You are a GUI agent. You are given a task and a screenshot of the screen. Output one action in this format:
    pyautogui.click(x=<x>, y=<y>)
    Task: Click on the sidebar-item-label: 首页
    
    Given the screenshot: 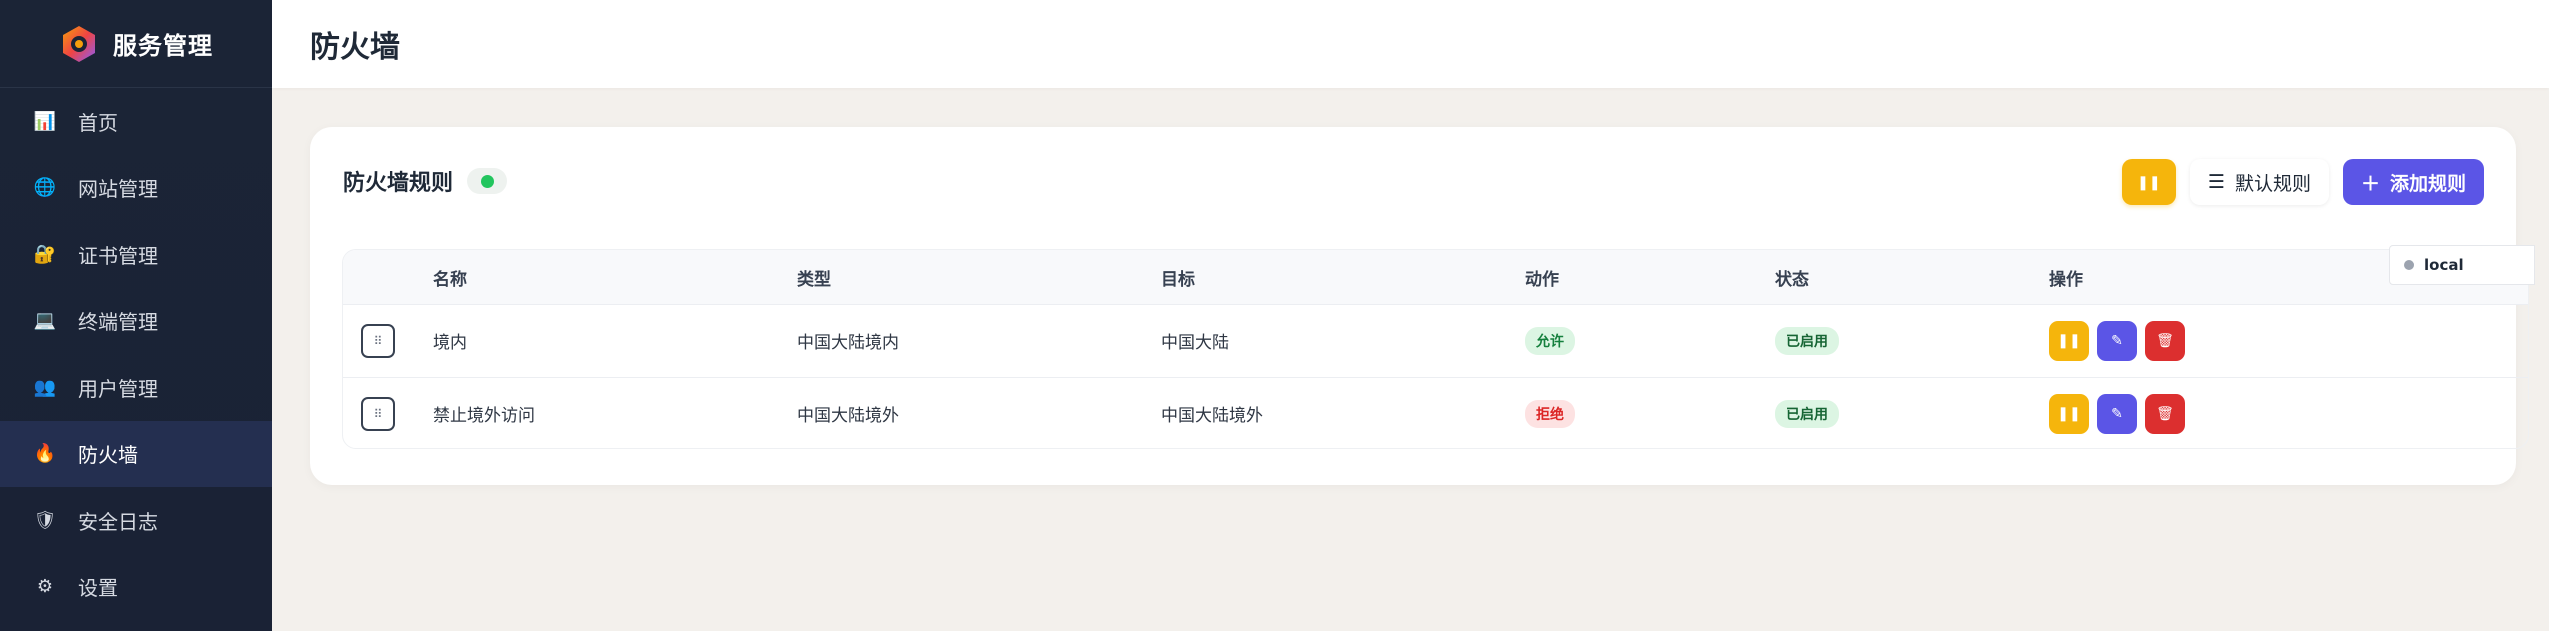 What is the action you would take?
    pyautogui.click(x=98, y=122)
    